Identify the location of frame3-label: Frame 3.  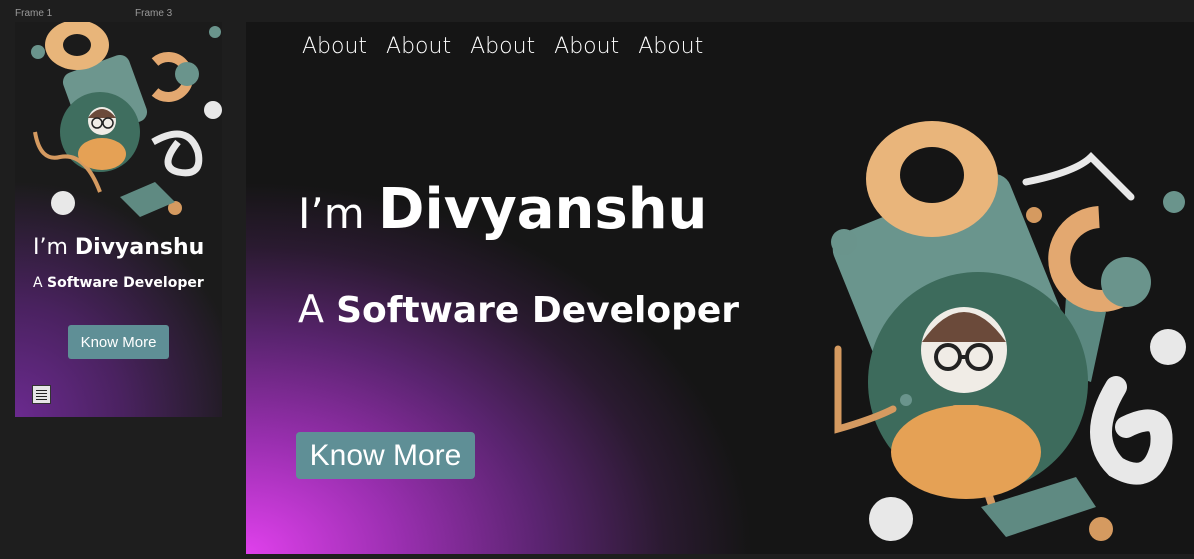
(154, 13).